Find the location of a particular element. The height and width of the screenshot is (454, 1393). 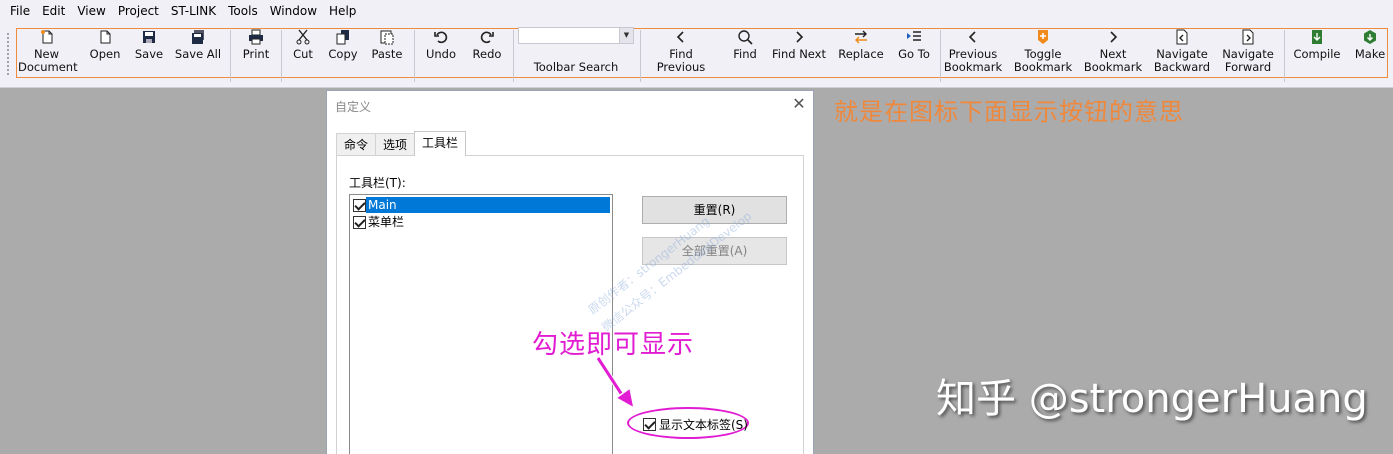

go-to-button: Go To is located at coordinates (914, 53).